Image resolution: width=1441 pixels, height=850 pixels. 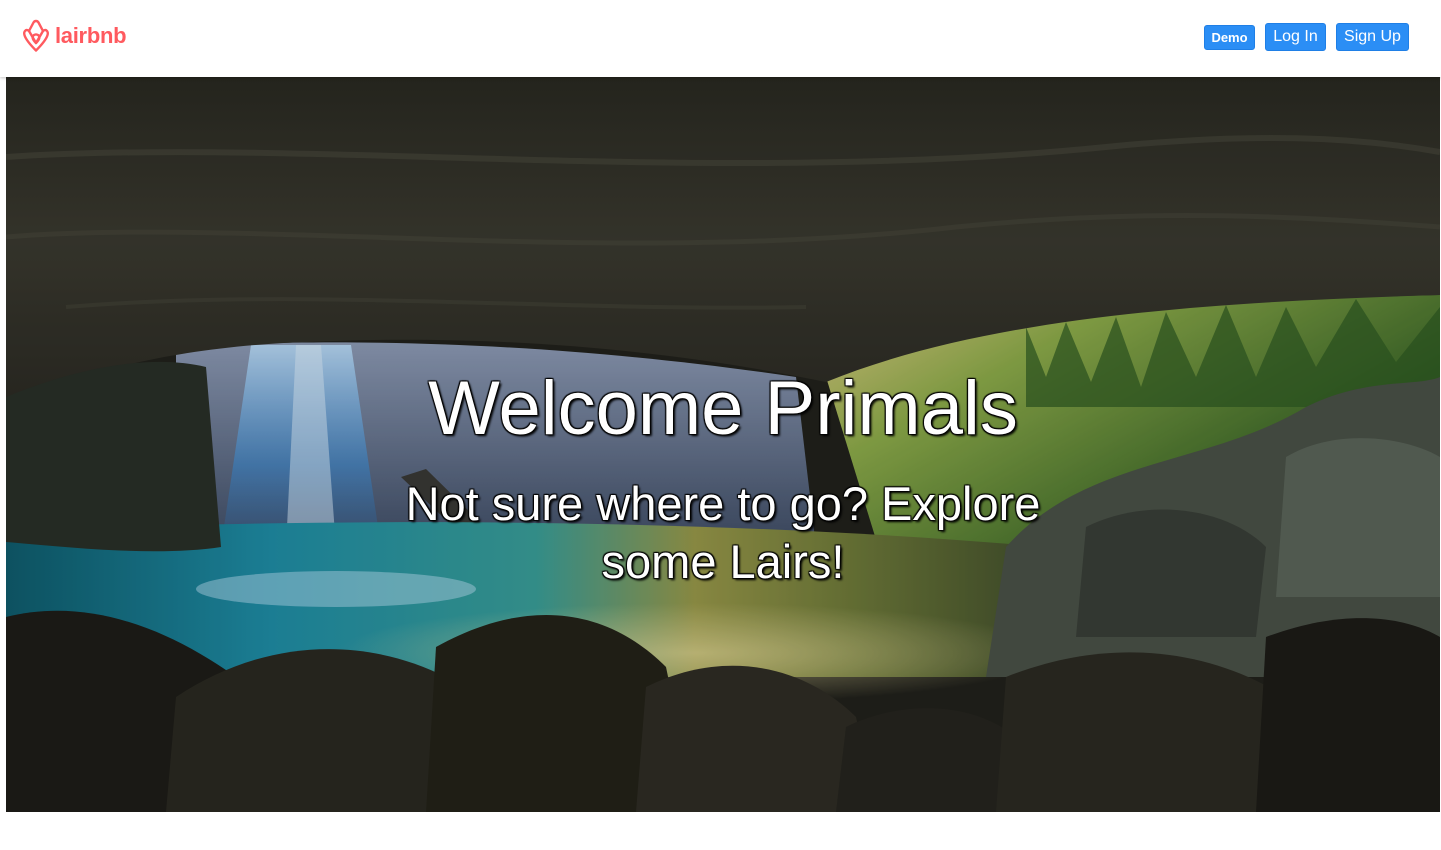 I want to click on demo-button: Demo, so click(x=1229, y=37).